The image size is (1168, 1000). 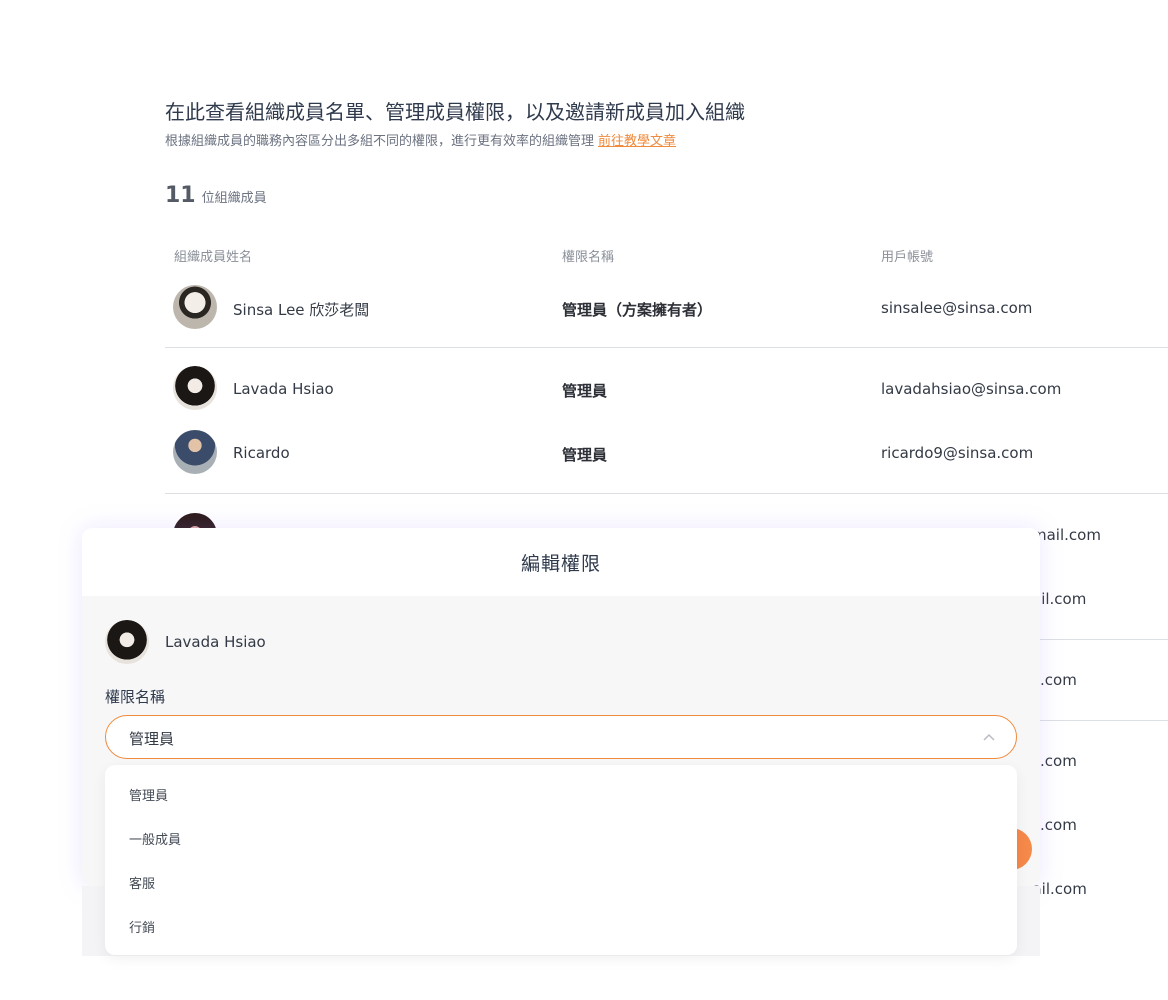 I want to click on column-header-name: 組織成員姓名, so click(x=213, y=257).